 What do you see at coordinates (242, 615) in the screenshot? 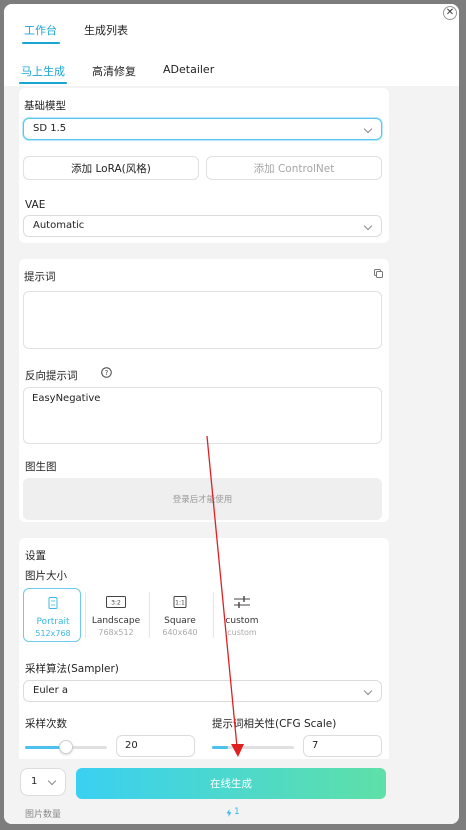
I see `size-option-custom: custom custom` at bounding box center [242, 615].